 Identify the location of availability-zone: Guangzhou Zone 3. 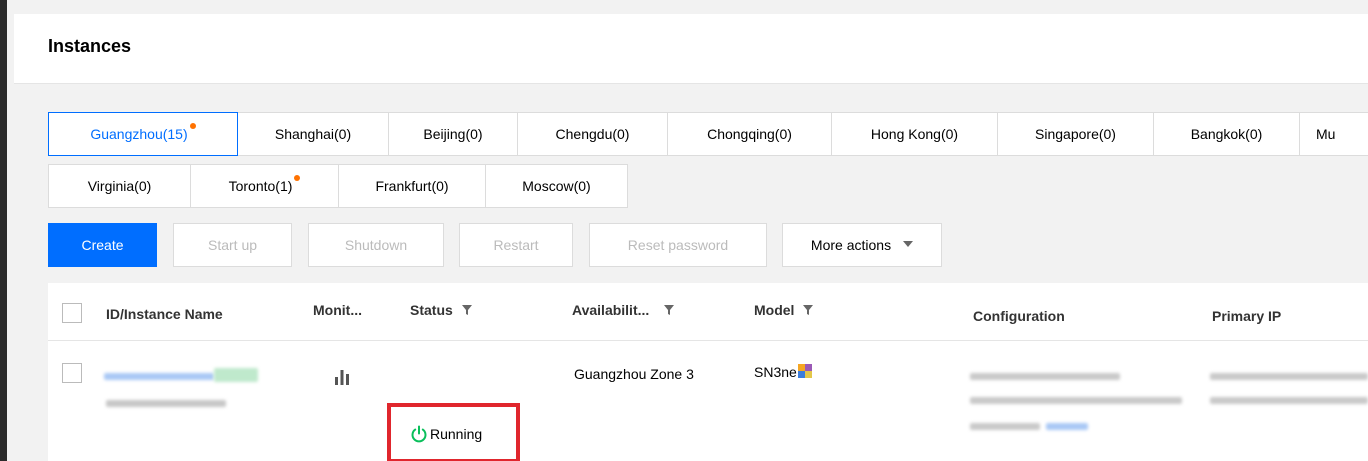
(634, 374).